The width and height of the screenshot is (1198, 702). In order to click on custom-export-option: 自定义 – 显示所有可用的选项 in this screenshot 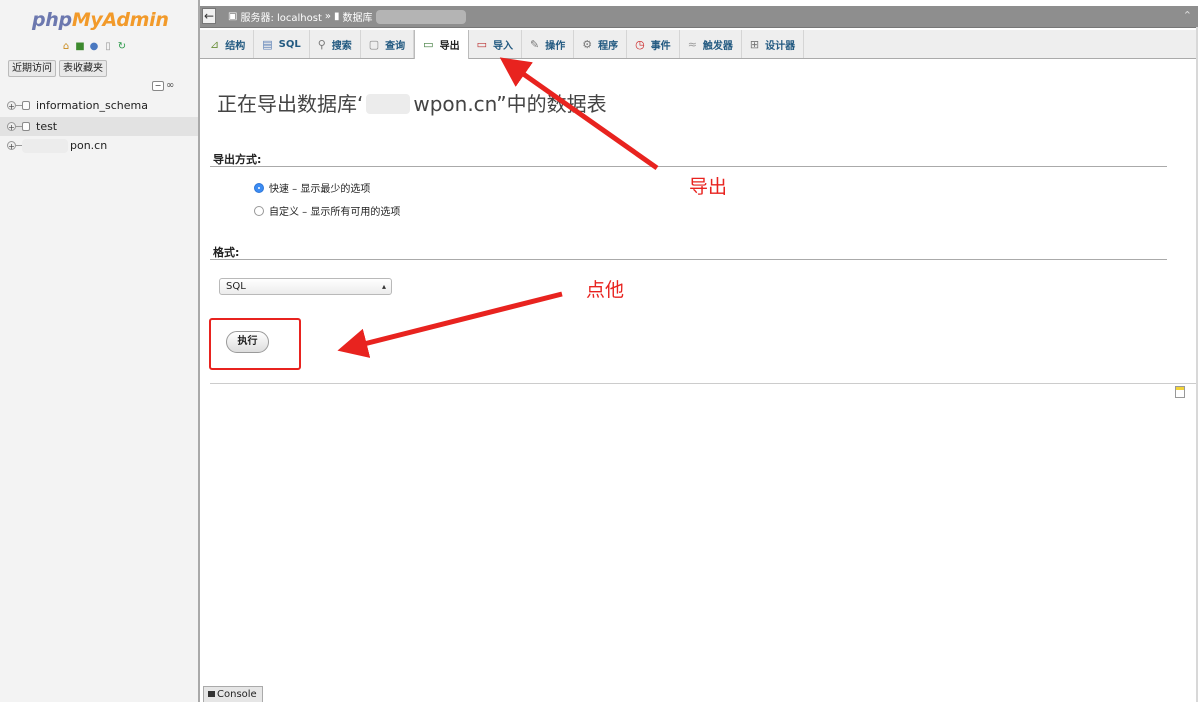, I will do `click(327, 210)`.